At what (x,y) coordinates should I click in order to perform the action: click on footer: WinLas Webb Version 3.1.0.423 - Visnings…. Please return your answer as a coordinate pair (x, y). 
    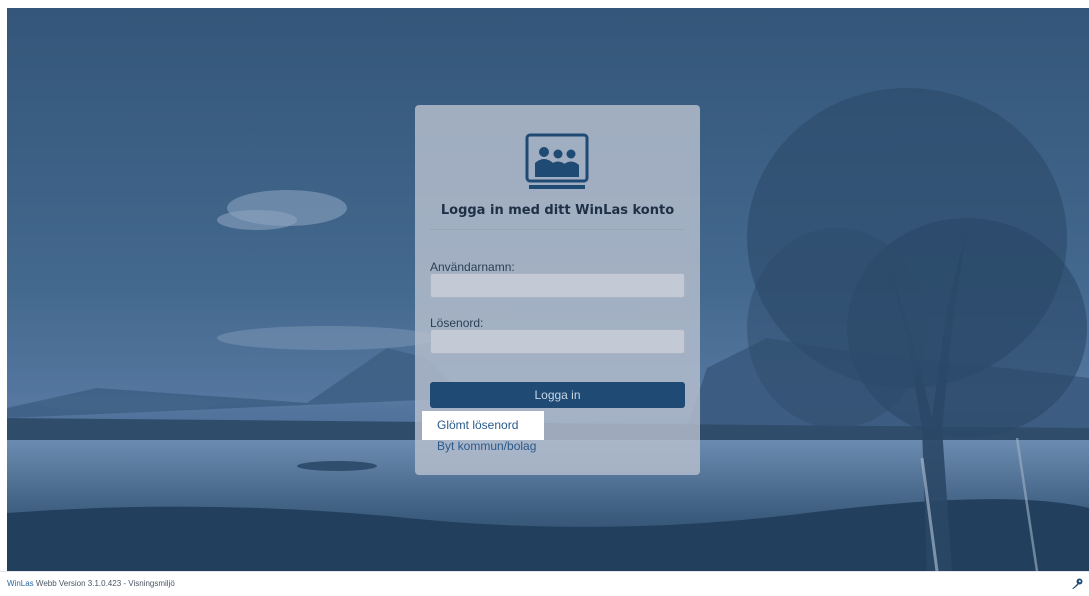
    Looking at the image, I should click on (544, 583).